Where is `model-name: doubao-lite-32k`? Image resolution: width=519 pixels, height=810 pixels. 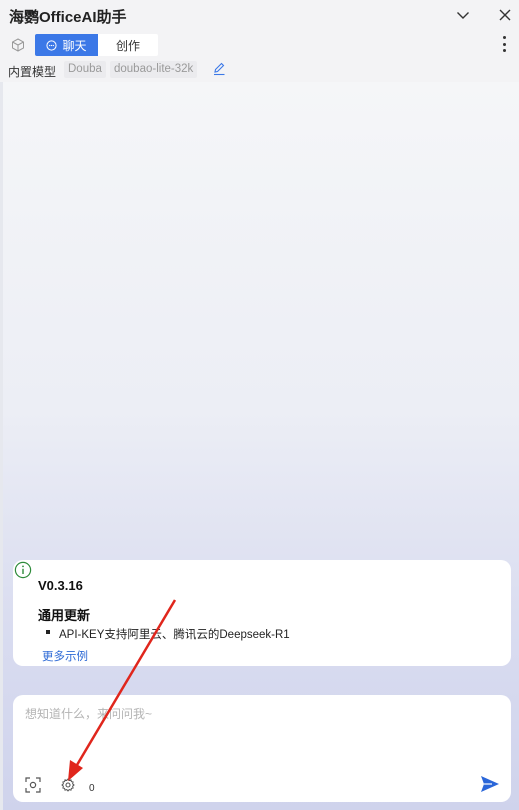
model-name: doubao-lite-32k is located at coordinates (154, 69).